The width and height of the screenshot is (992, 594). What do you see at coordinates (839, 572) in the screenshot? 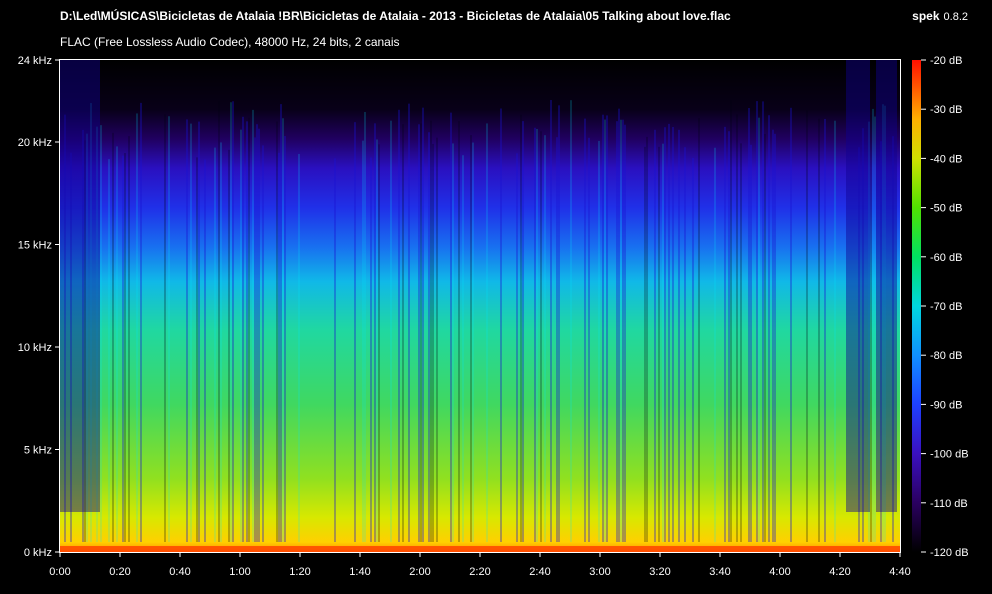
I see `time-tick-label: 4:20` at bounding box center [839, 572].